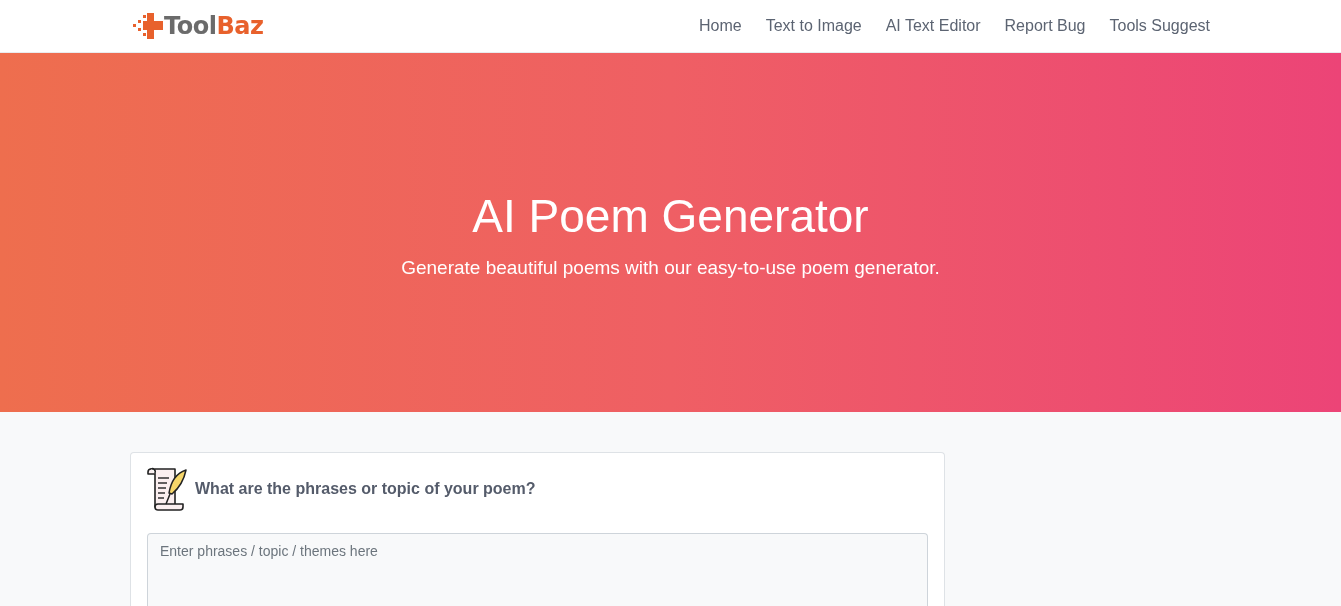 The height and width of the screenshot is (606, 1341). I want to click on page-subtitle: Generate beautiful poems with our easy-to-use poem generator., so click(670, 267).